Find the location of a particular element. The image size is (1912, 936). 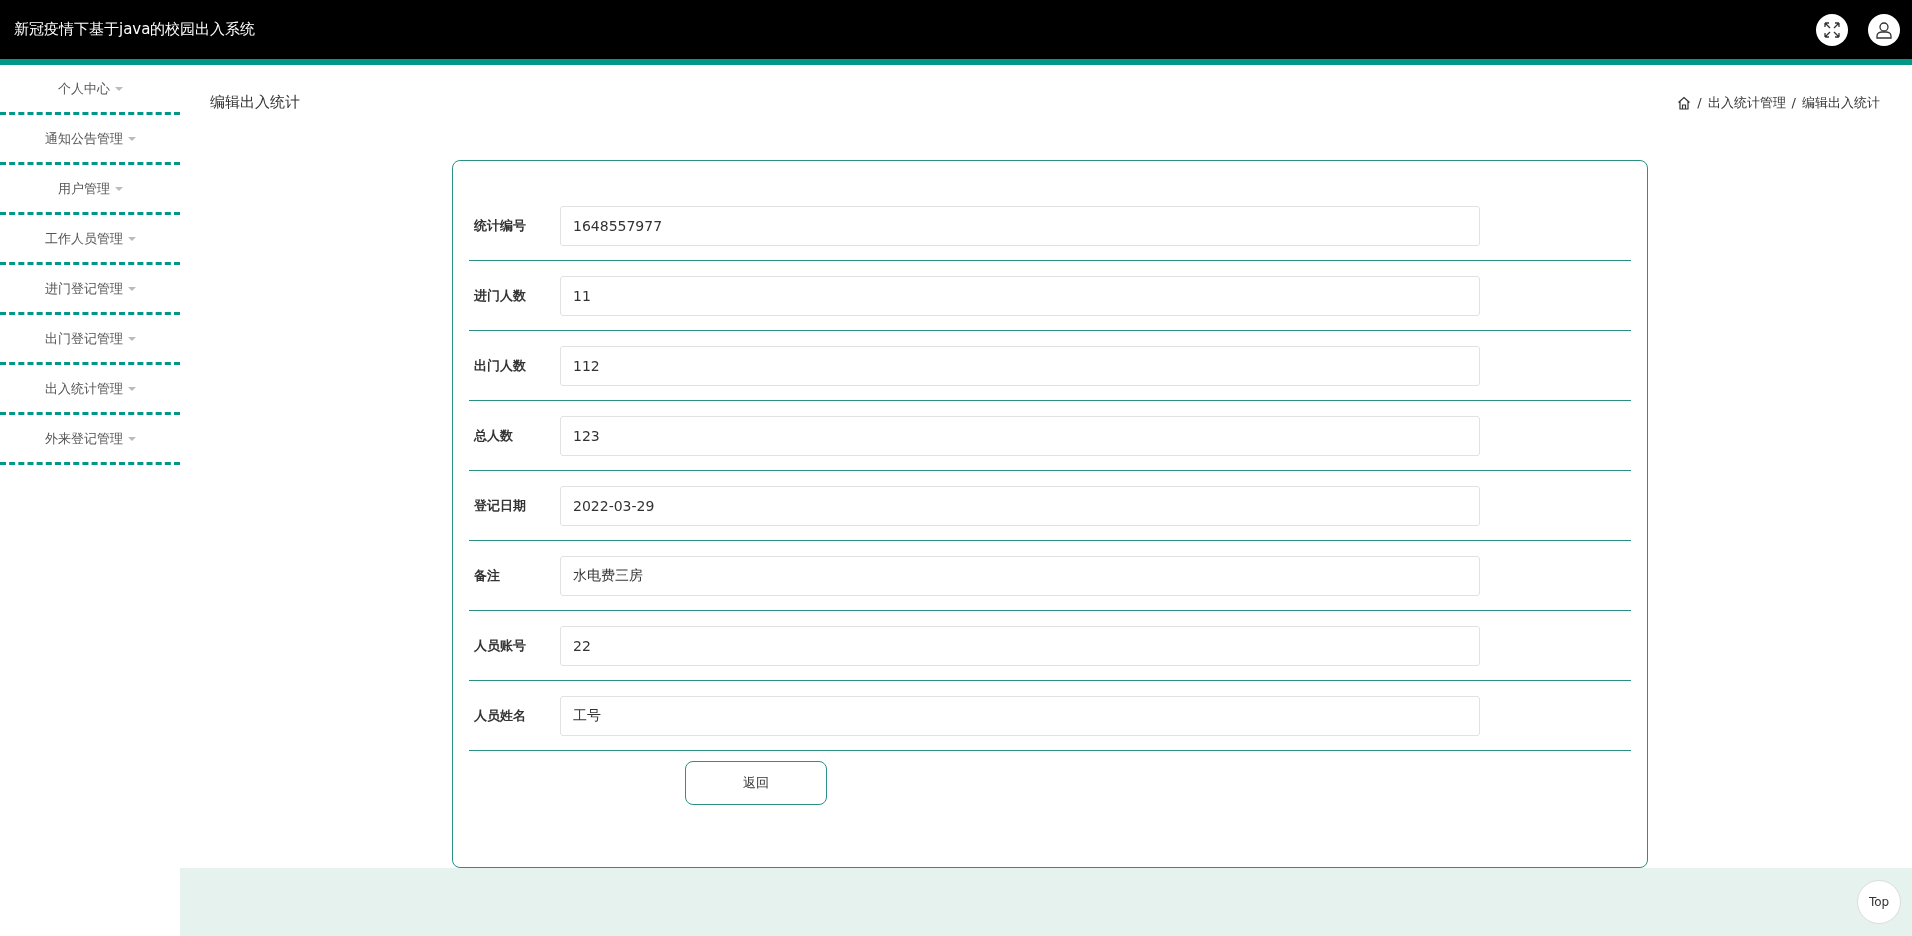

breadcrumb-item: 出入统计管理 is located at coordinates (1746, 102).